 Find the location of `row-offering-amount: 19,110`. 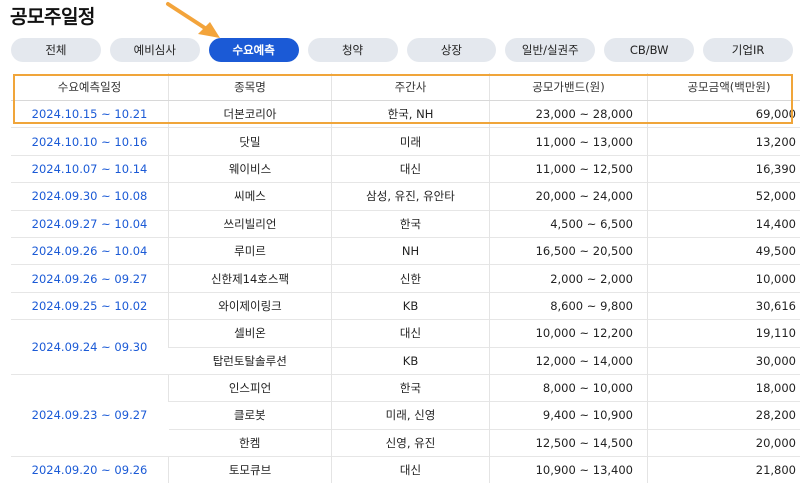

row-offering-amount: 19,110 is located at coordinates (724, 333).